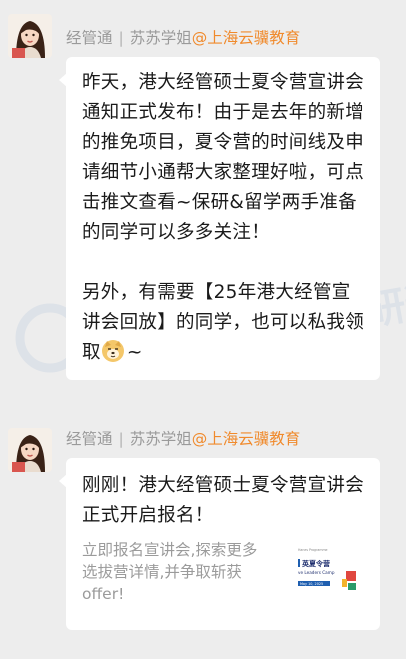  I want to click on thumbnail-date: May 10, 2025, so click(311, 584).